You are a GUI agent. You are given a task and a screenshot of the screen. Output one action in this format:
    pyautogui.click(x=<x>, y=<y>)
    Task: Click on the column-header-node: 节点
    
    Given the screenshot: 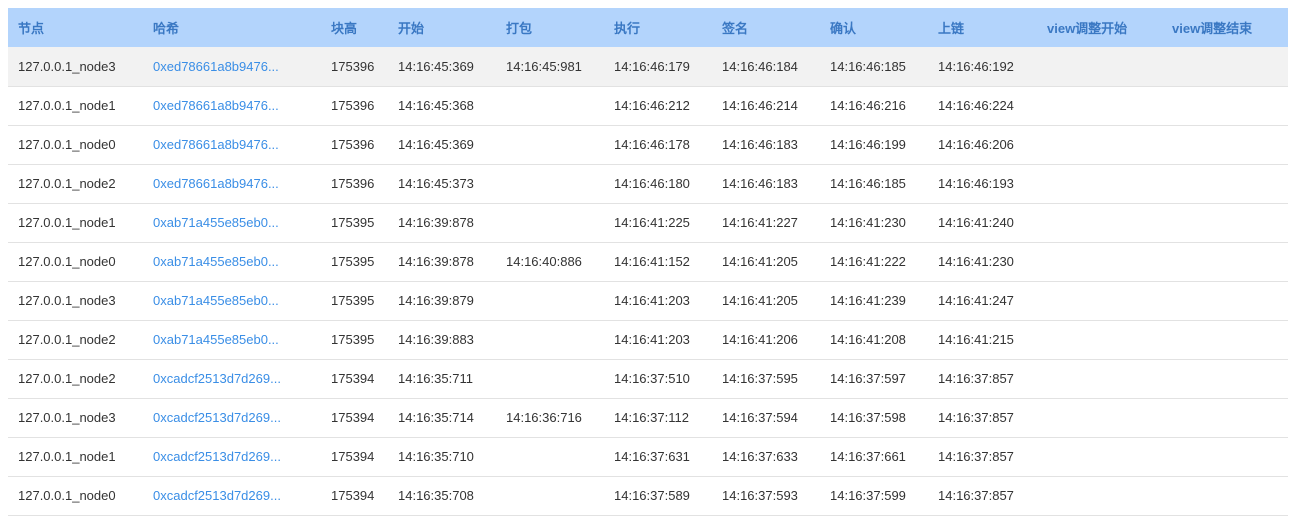 What is the action you would take?
    pyautogui.click(x=31, y=28)
    